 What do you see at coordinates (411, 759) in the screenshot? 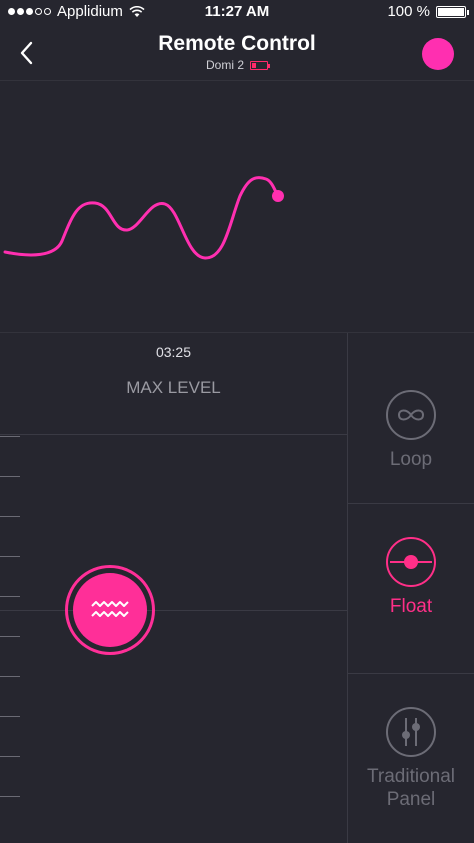
I see `mode-traditional-panel-button: Traditional Panel` at bounding box center [411, 759].